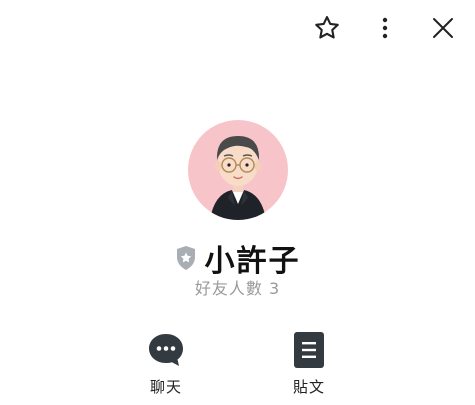 The image size is (475, 405). Describe the element at coordinates (252, 261) in the screenshot. I see `profile-name: 小許子` at that location.